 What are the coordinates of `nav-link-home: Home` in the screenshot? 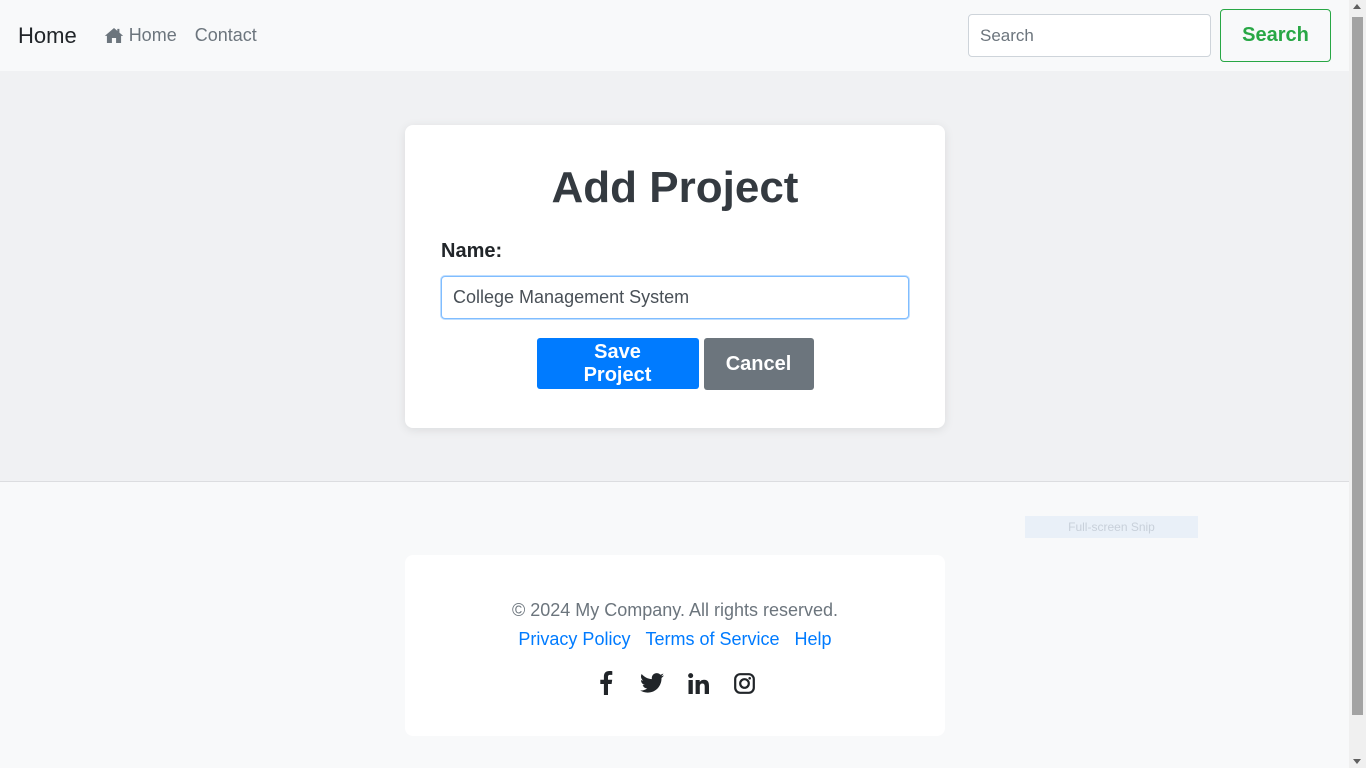 It's located at (140, 35).